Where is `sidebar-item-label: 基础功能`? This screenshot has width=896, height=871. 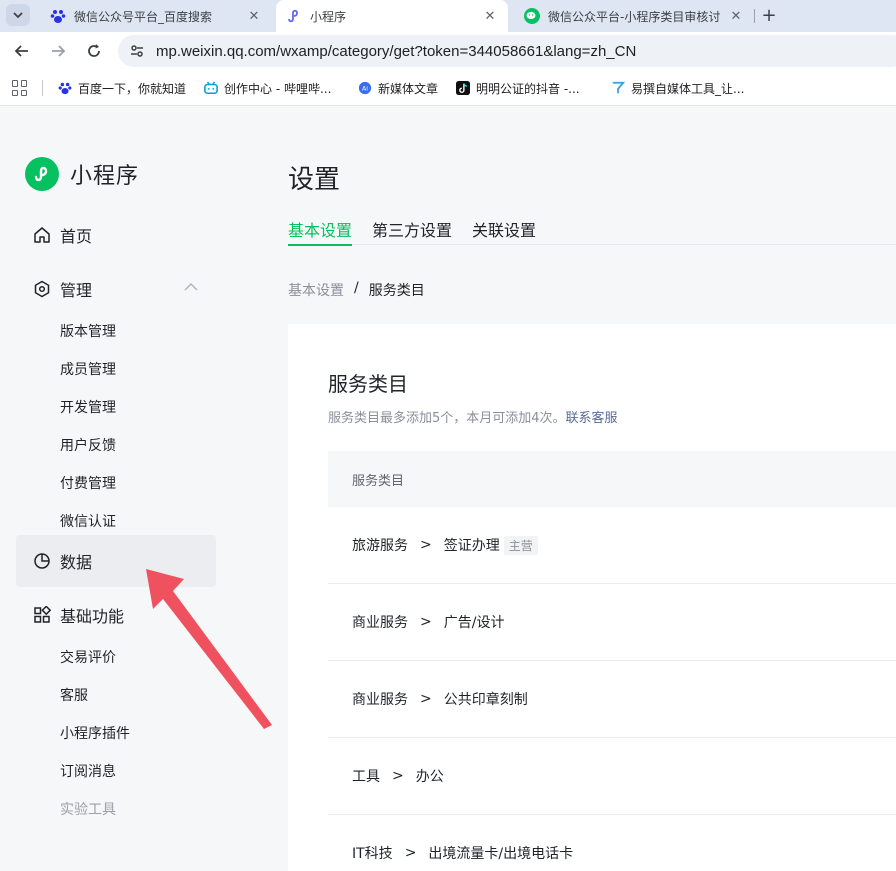
sidebar-item-label: 基础功能 is located at coordinates (92, 616).